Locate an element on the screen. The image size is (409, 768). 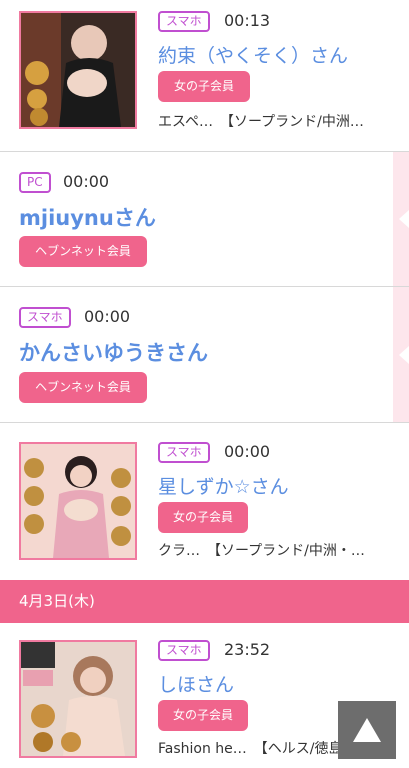
post-time: 23:52 is located at coordinates (247, 649).